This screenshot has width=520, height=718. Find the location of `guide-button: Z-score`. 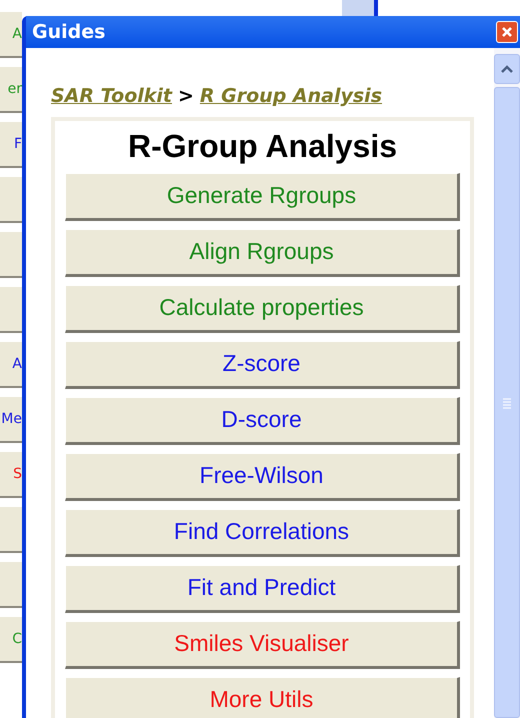

guide-button: Z-score is located at coordinates (262, 364).